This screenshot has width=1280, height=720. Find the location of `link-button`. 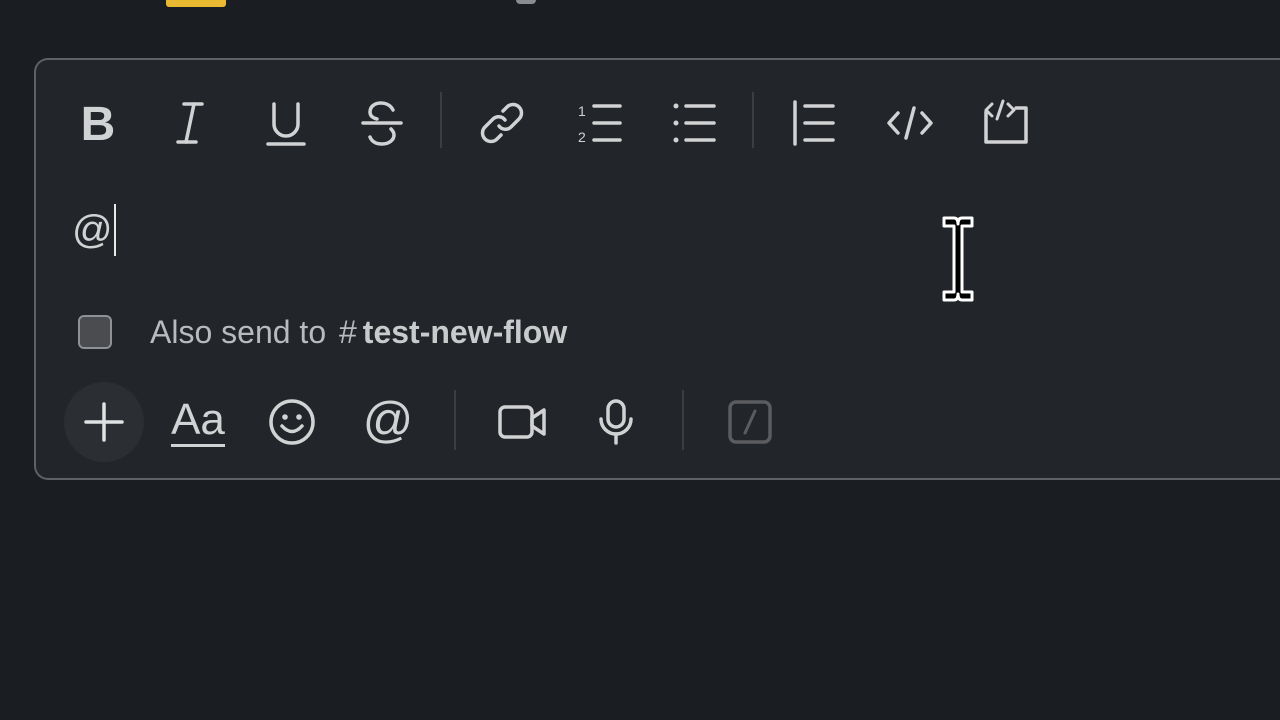

link-button is located at coordinates (502, 123).